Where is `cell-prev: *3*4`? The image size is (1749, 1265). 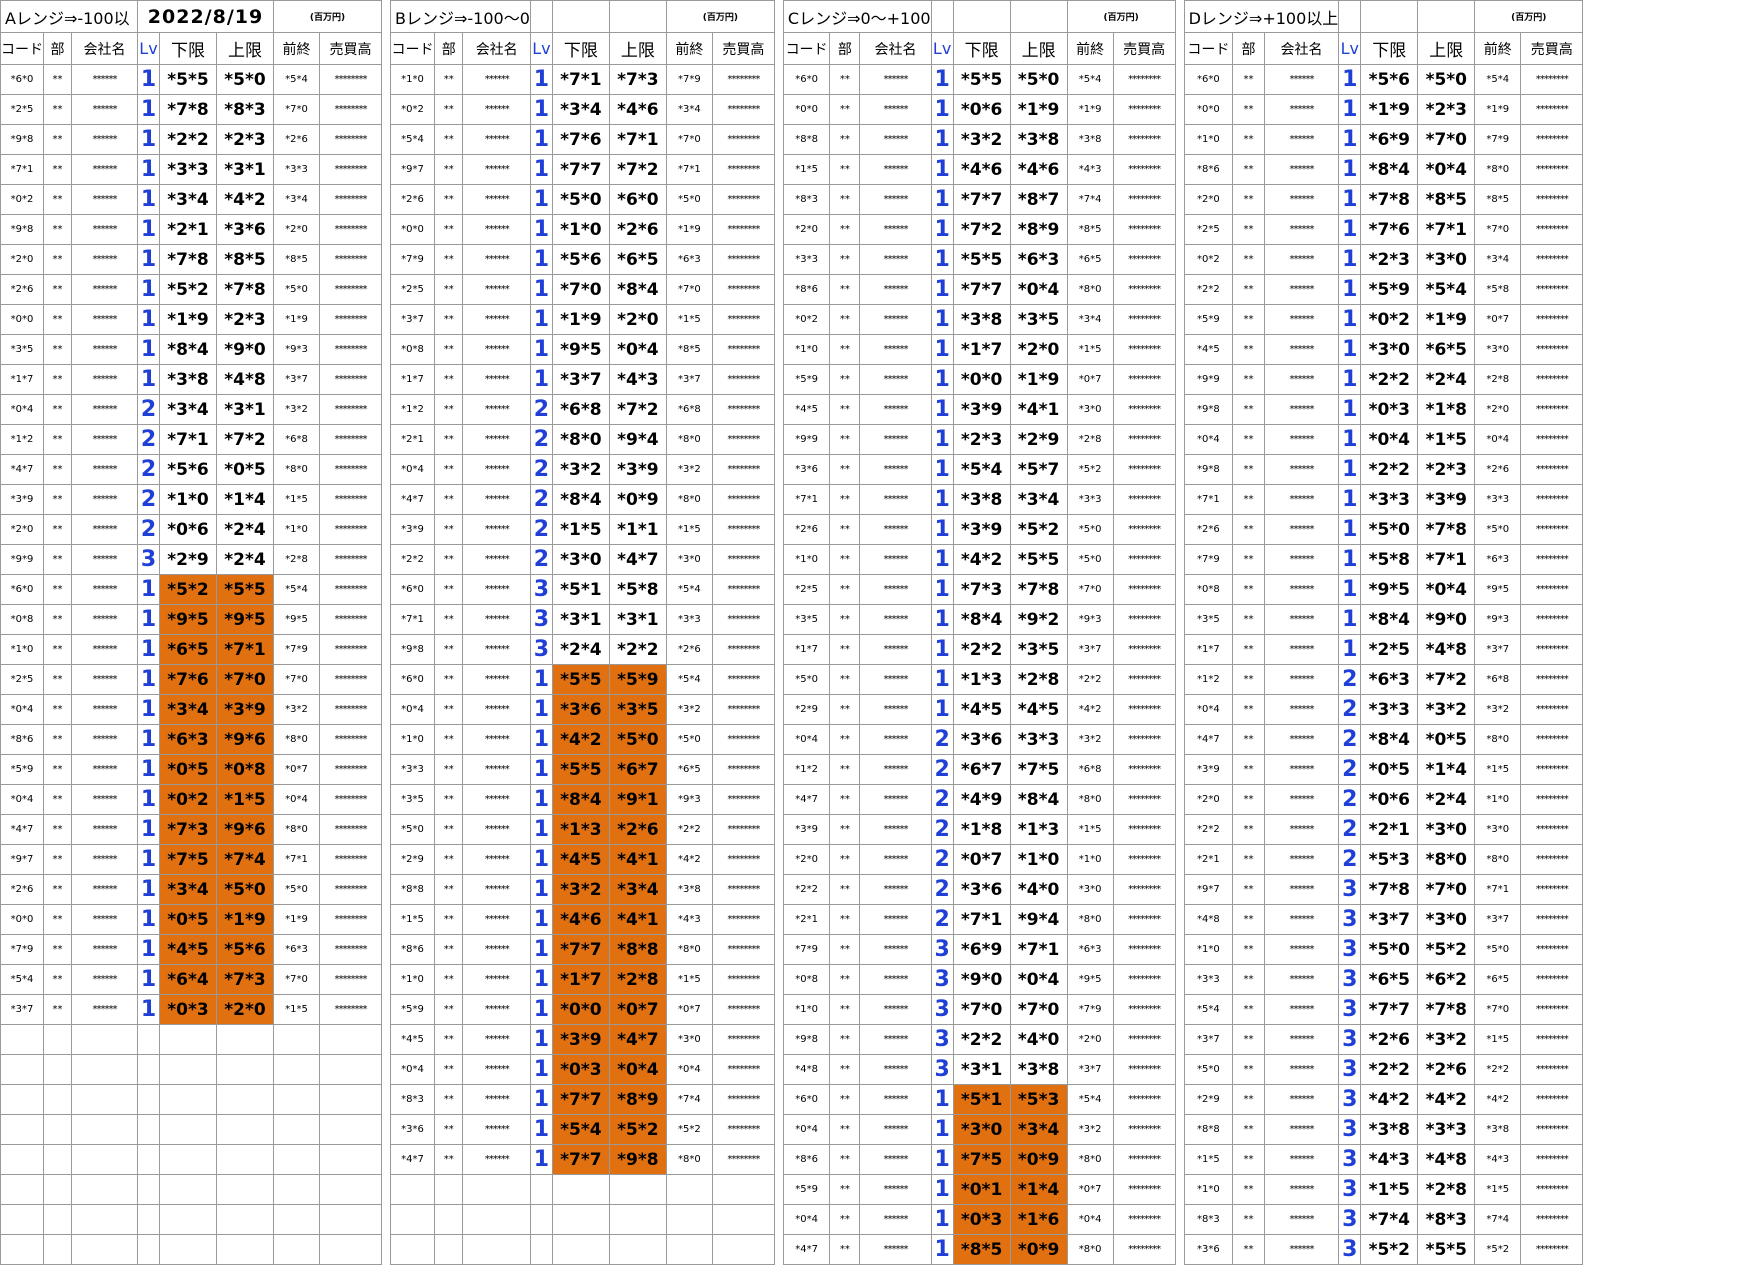
cell-prev: *3*4 is located at coordinates (1498, 259).